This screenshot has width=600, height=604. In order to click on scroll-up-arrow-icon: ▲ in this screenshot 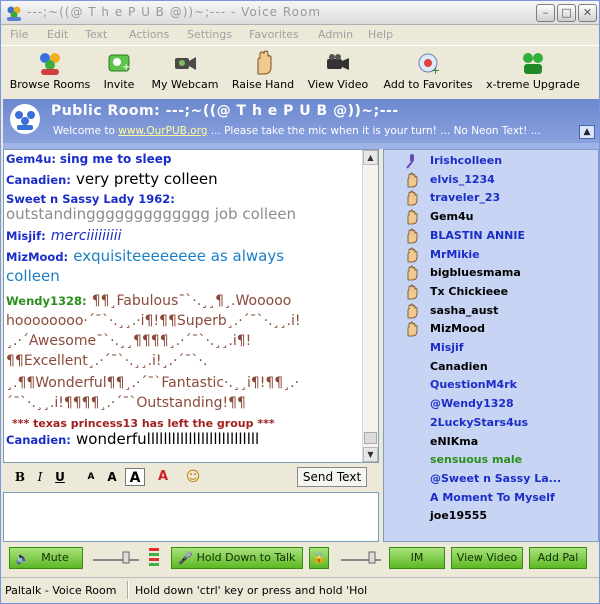, I will do `click(370, 157)`.